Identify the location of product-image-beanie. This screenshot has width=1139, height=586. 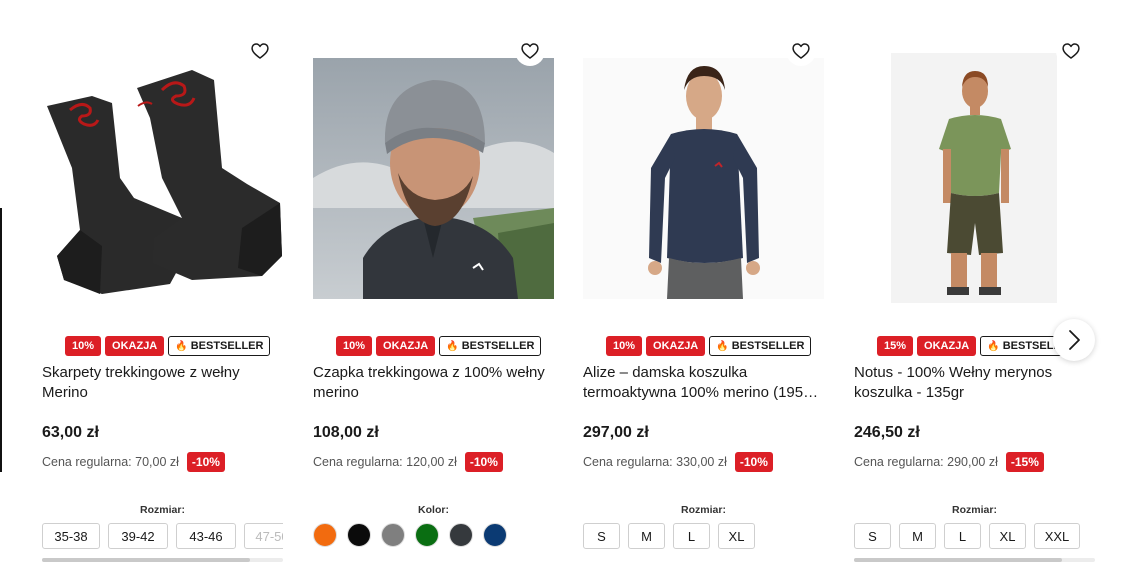
(433, 178).